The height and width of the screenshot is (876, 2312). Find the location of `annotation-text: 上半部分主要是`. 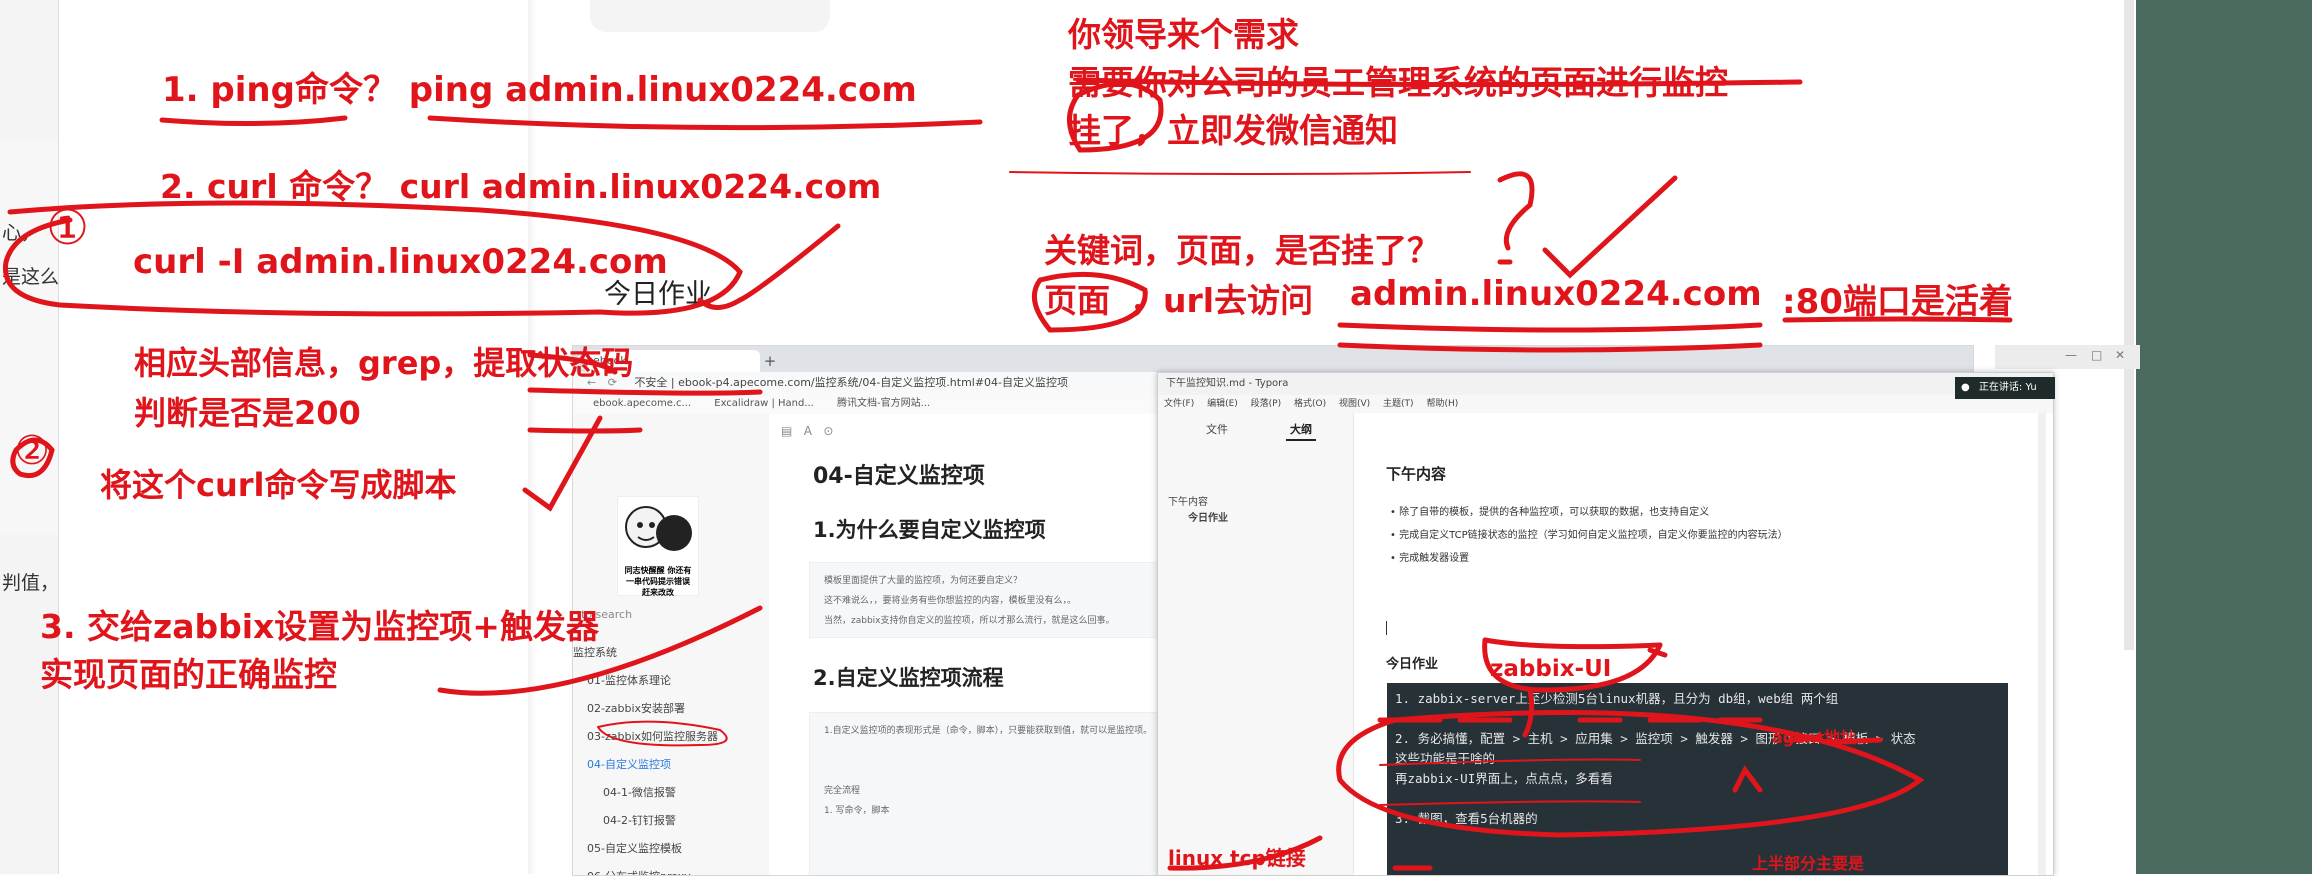

annotation-text: 上半部分主要是 is located at coordinates (1808, 863).